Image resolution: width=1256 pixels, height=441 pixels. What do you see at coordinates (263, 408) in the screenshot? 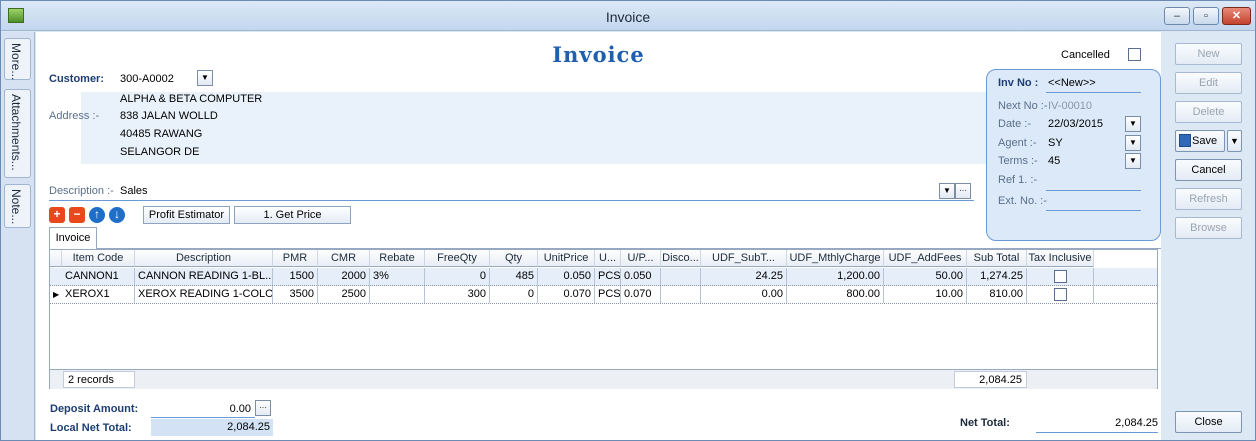
I see `deposit-more-button: ···` at bounding box center [263, 408].